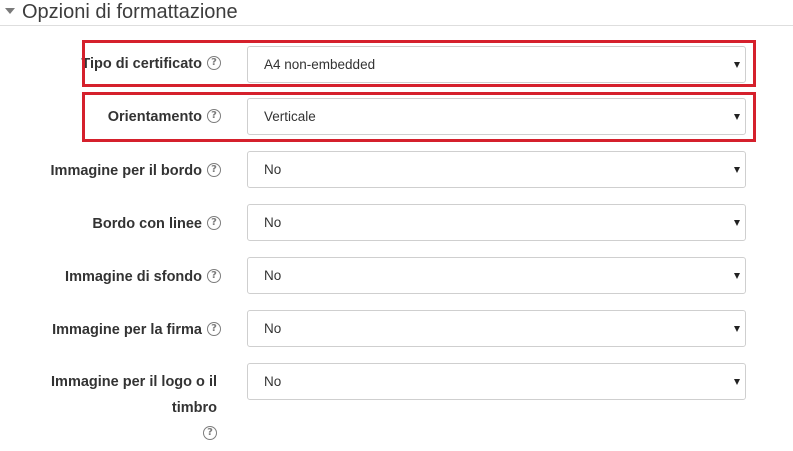  What do you see at coordinates (496, 222) in the screenshot?
I see `border-lines-select: No` at bounding box center [496, 222].